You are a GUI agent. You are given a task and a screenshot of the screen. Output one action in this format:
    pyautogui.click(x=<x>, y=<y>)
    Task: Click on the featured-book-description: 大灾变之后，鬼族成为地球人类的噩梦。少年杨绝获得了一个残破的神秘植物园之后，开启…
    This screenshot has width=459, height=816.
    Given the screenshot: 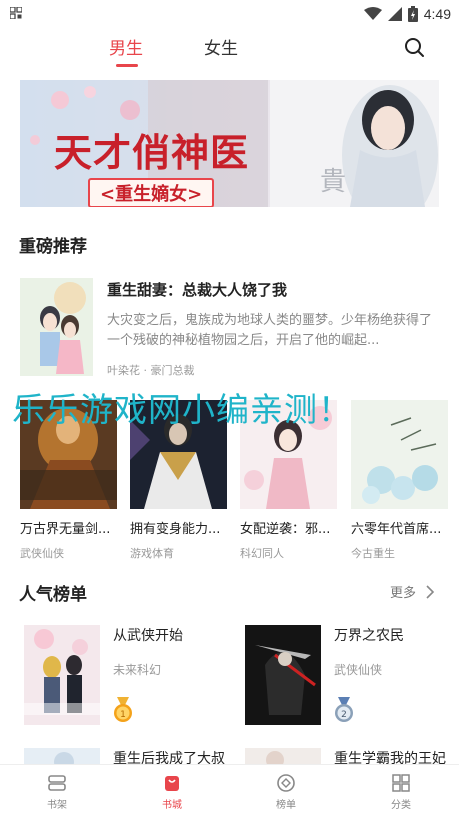 What is the action you would take?
    pyautogui.click(x=270, y=330)
    